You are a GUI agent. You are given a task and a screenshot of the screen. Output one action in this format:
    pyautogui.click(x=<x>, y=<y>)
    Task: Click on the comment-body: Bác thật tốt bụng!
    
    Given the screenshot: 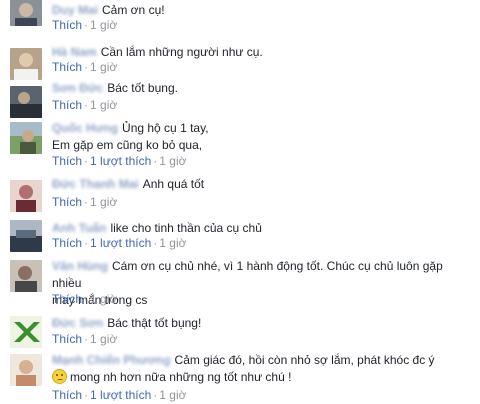 What is the action you would take?
    pyautogui.click(x=154, y=323)
    